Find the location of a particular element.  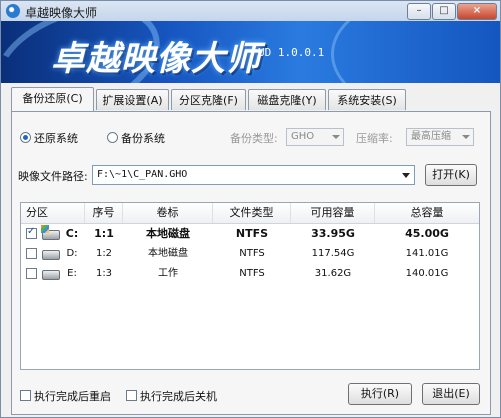

index-cell: 1:2 is located at coordinates (104, 253).